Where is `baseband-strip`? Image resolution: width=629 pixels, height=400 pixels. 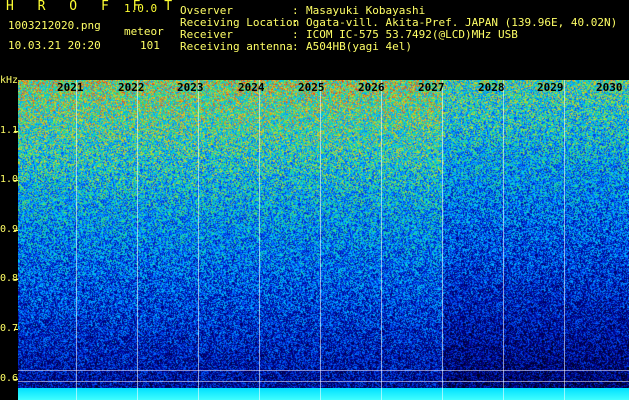 baseband-strip is located at coordinates (323, 394).